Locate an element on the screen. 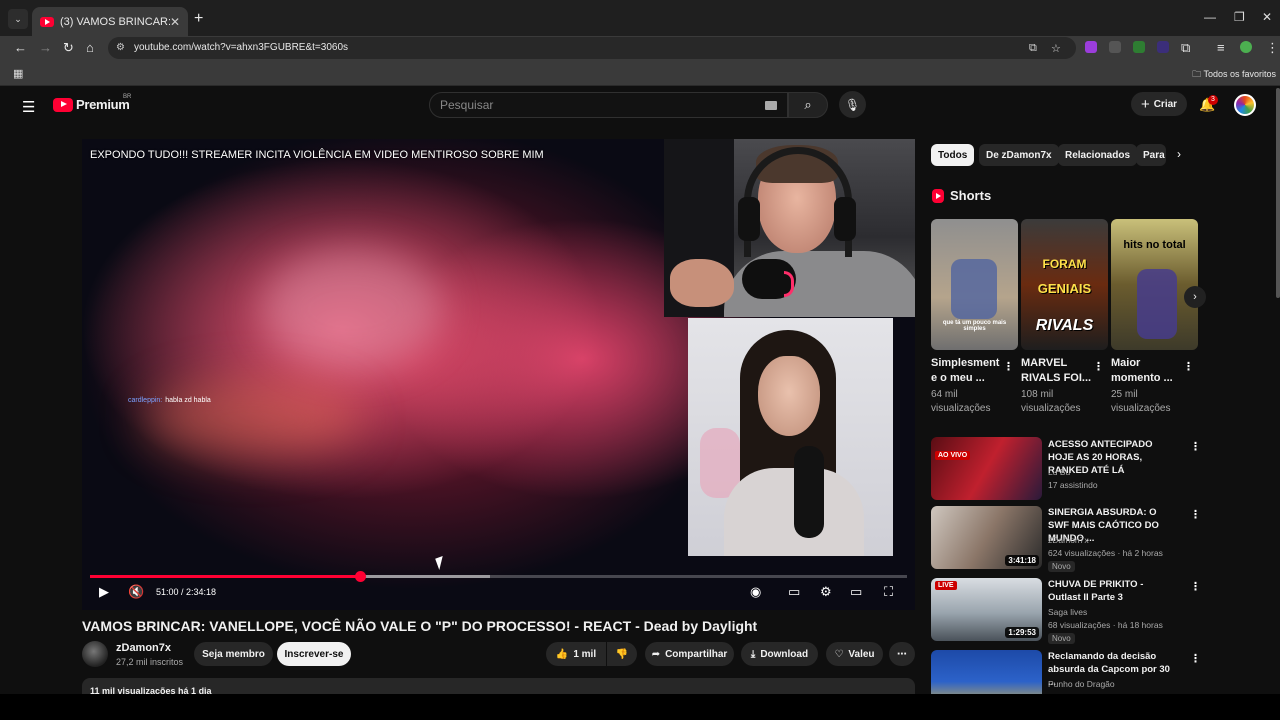  search-input is located at coordinates (590, 105).